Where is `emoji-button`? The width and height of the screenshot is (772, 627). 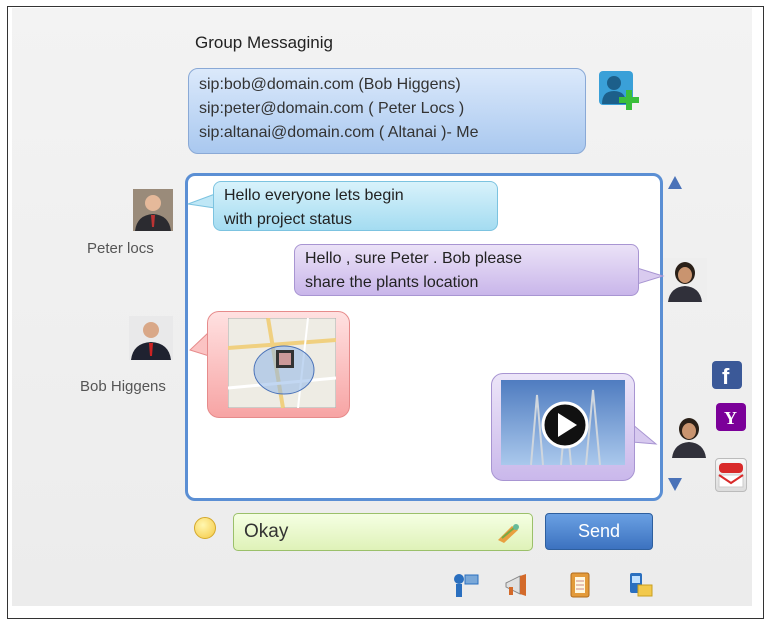 emoji-button is located at coordinates (205, 528).